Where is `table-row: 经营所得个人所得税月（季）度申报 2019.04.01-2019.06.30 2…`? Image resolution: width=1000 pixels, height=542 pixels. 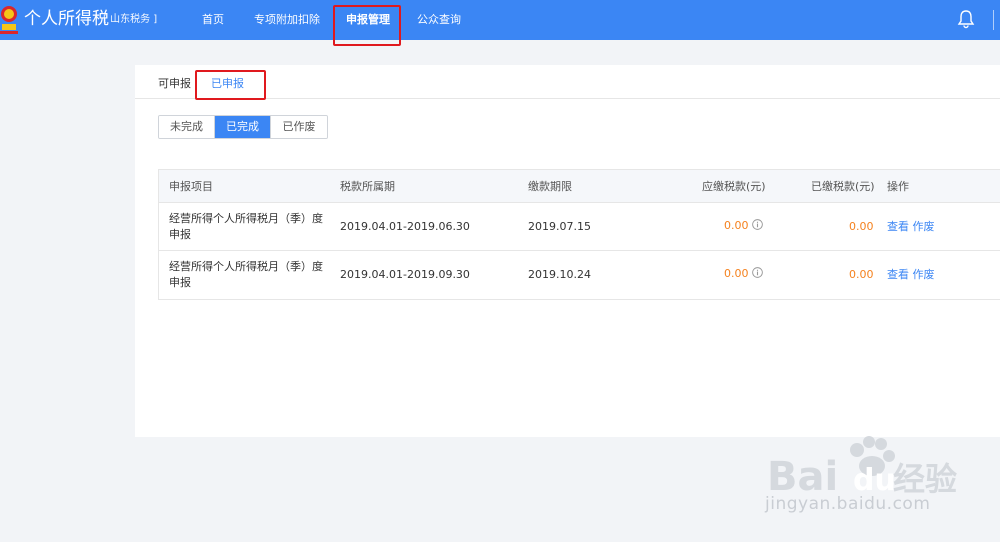 table-row: 经营所得个人所得税月（季）度申报 2019.04.01-2019.06.30 2… is located at coordinates (579, 227).